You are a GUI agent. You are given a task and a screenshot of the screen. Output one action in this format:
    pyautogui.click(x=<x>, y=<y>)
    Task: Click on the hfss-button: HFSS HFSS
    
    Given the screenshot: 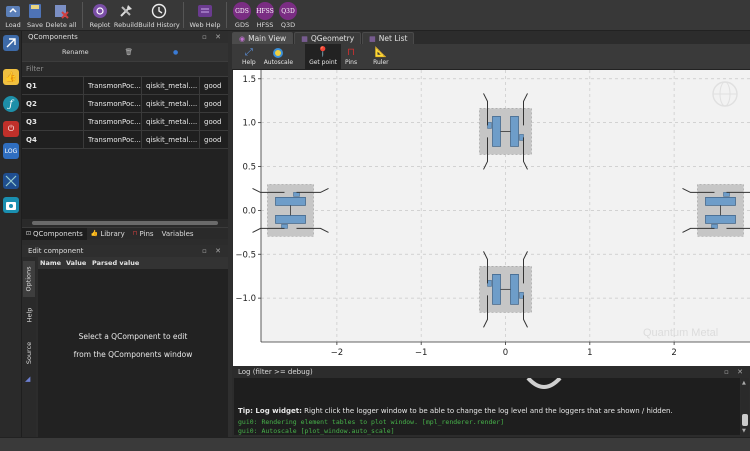 What is the action you would take?
    pyautogui.click(x=265, y=15)
    